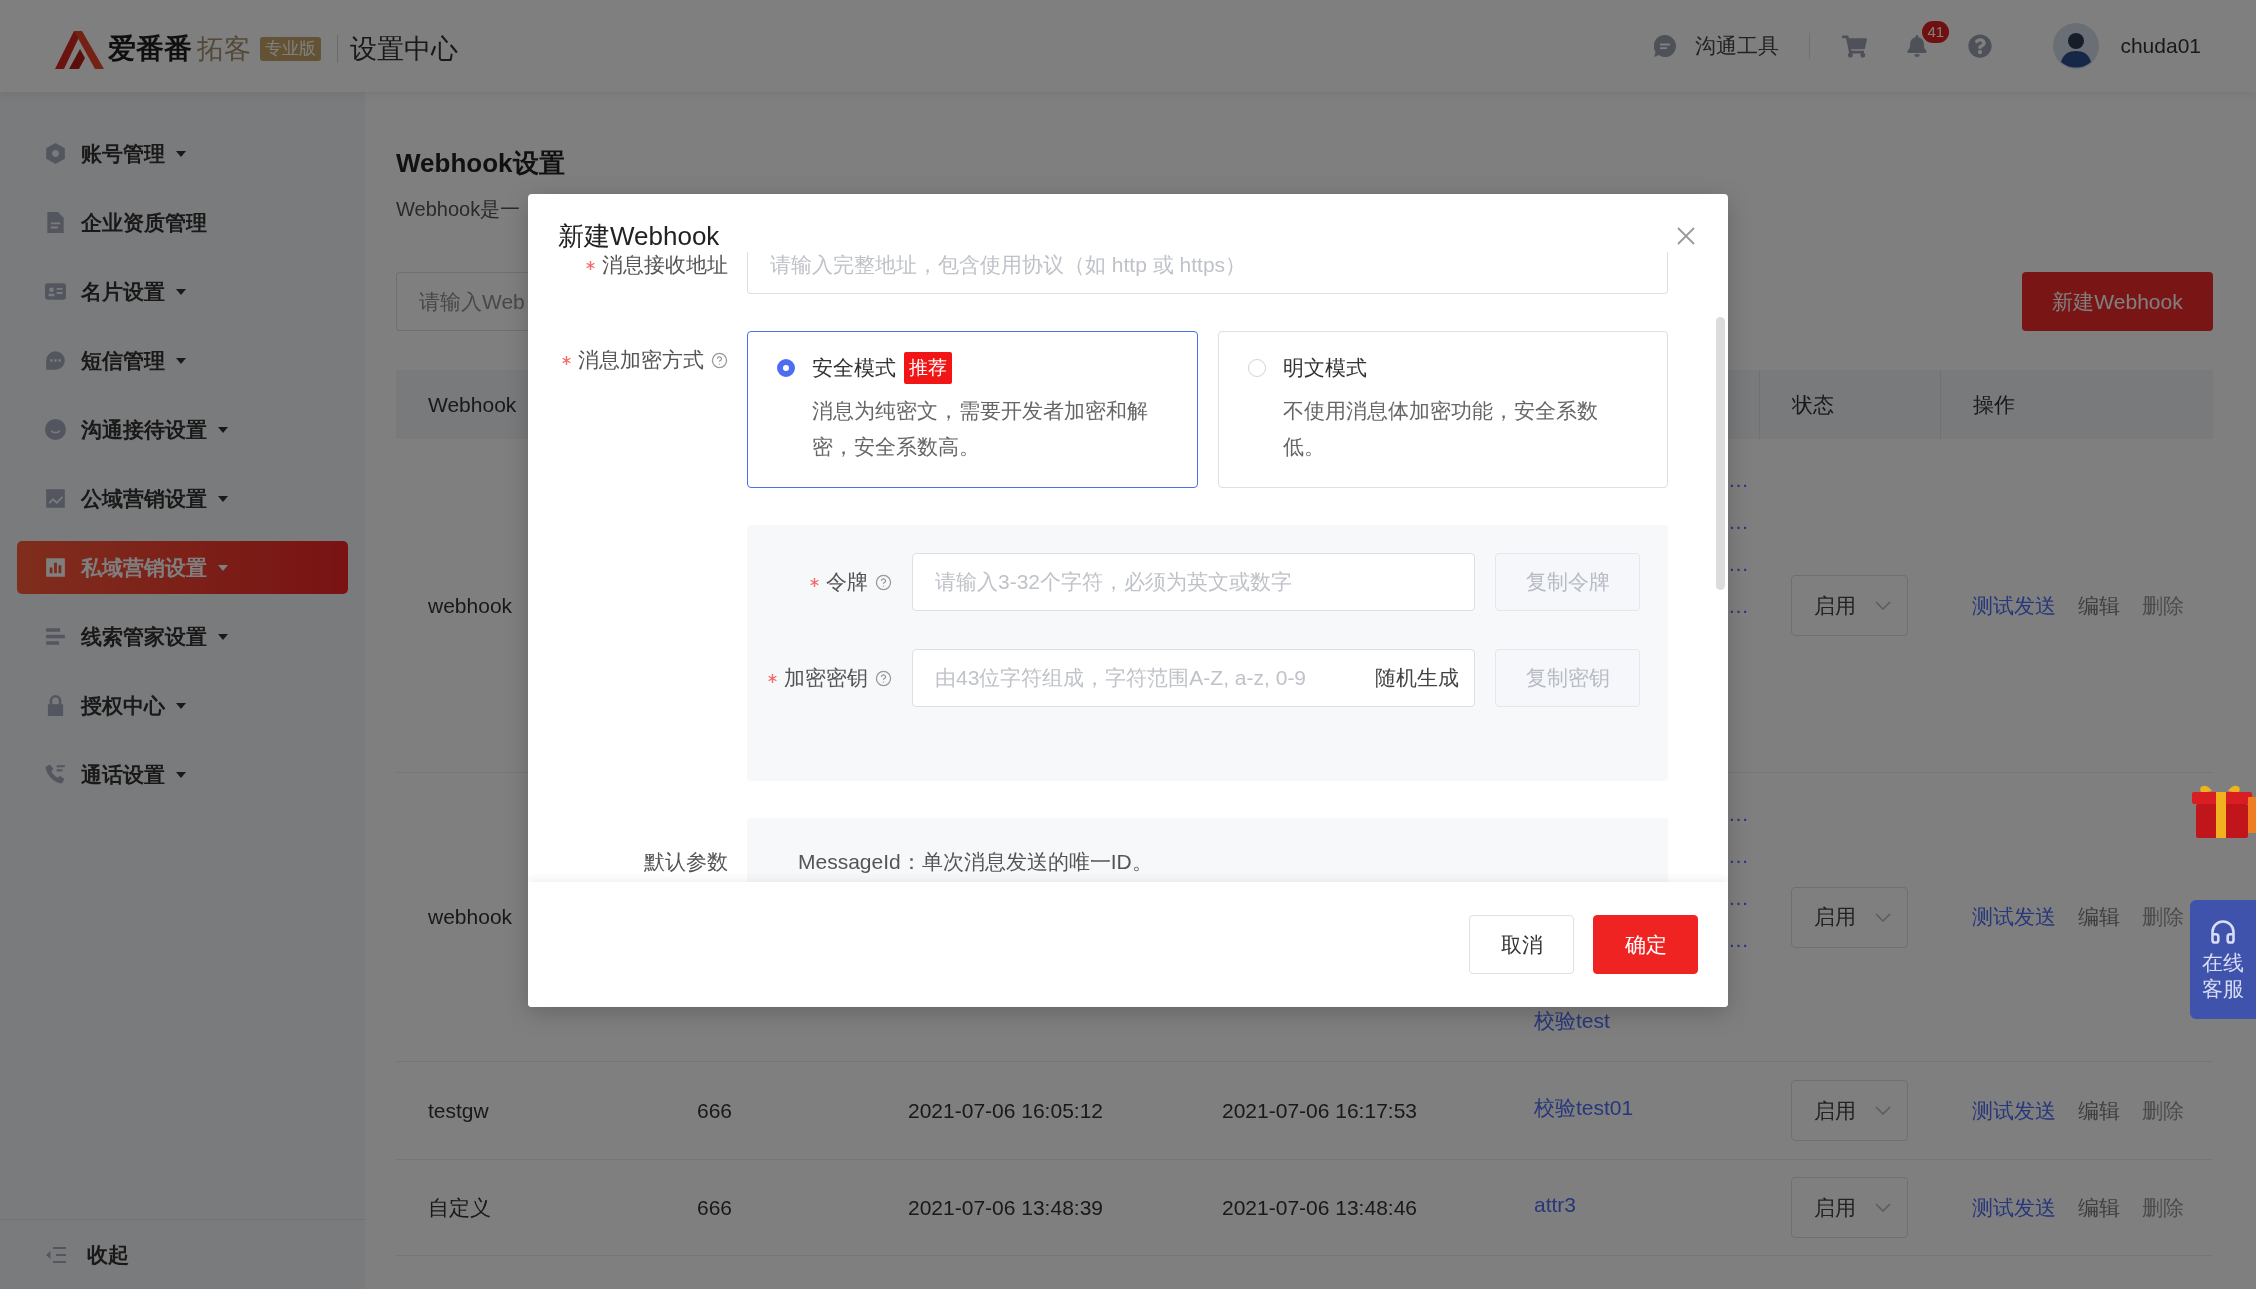 This screenshot has width=2256, height=1289. I want to click on sidebar-item: 短信管理, so click(182, 360).